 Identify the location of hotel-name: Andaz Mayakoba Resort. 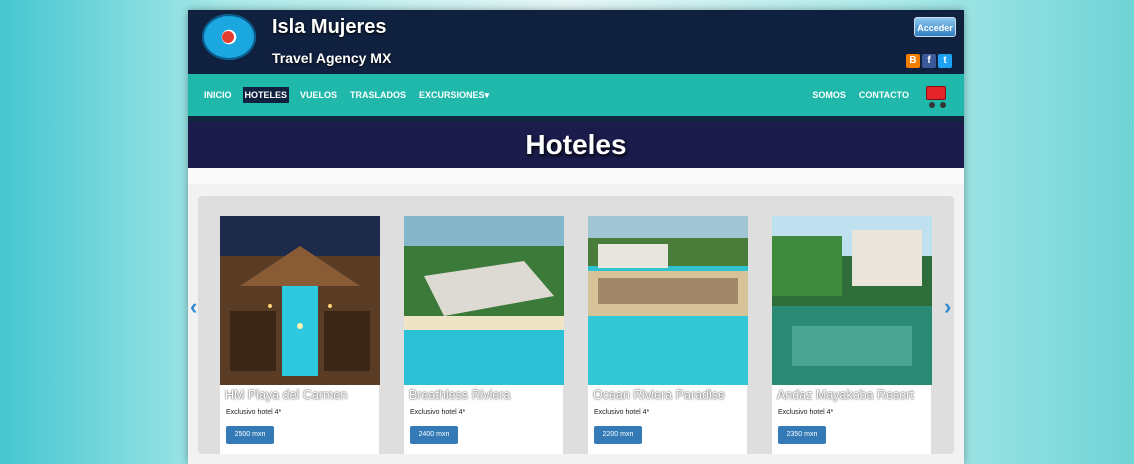
(859, 395).